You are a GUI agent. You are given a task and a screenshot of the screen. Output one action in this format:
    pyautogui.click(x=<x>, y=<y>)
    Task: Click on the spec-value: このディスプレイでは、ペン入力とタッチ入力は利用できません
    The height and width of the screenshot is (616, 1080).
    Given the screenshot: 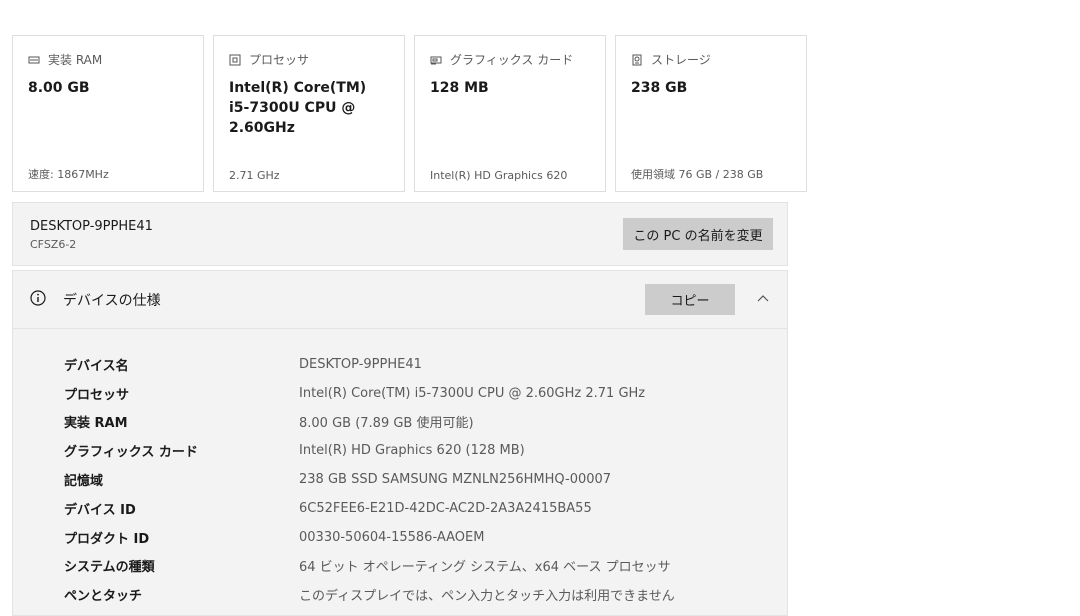 What is the action you would take?
    pyautogui.click(x=487, y=597)
    